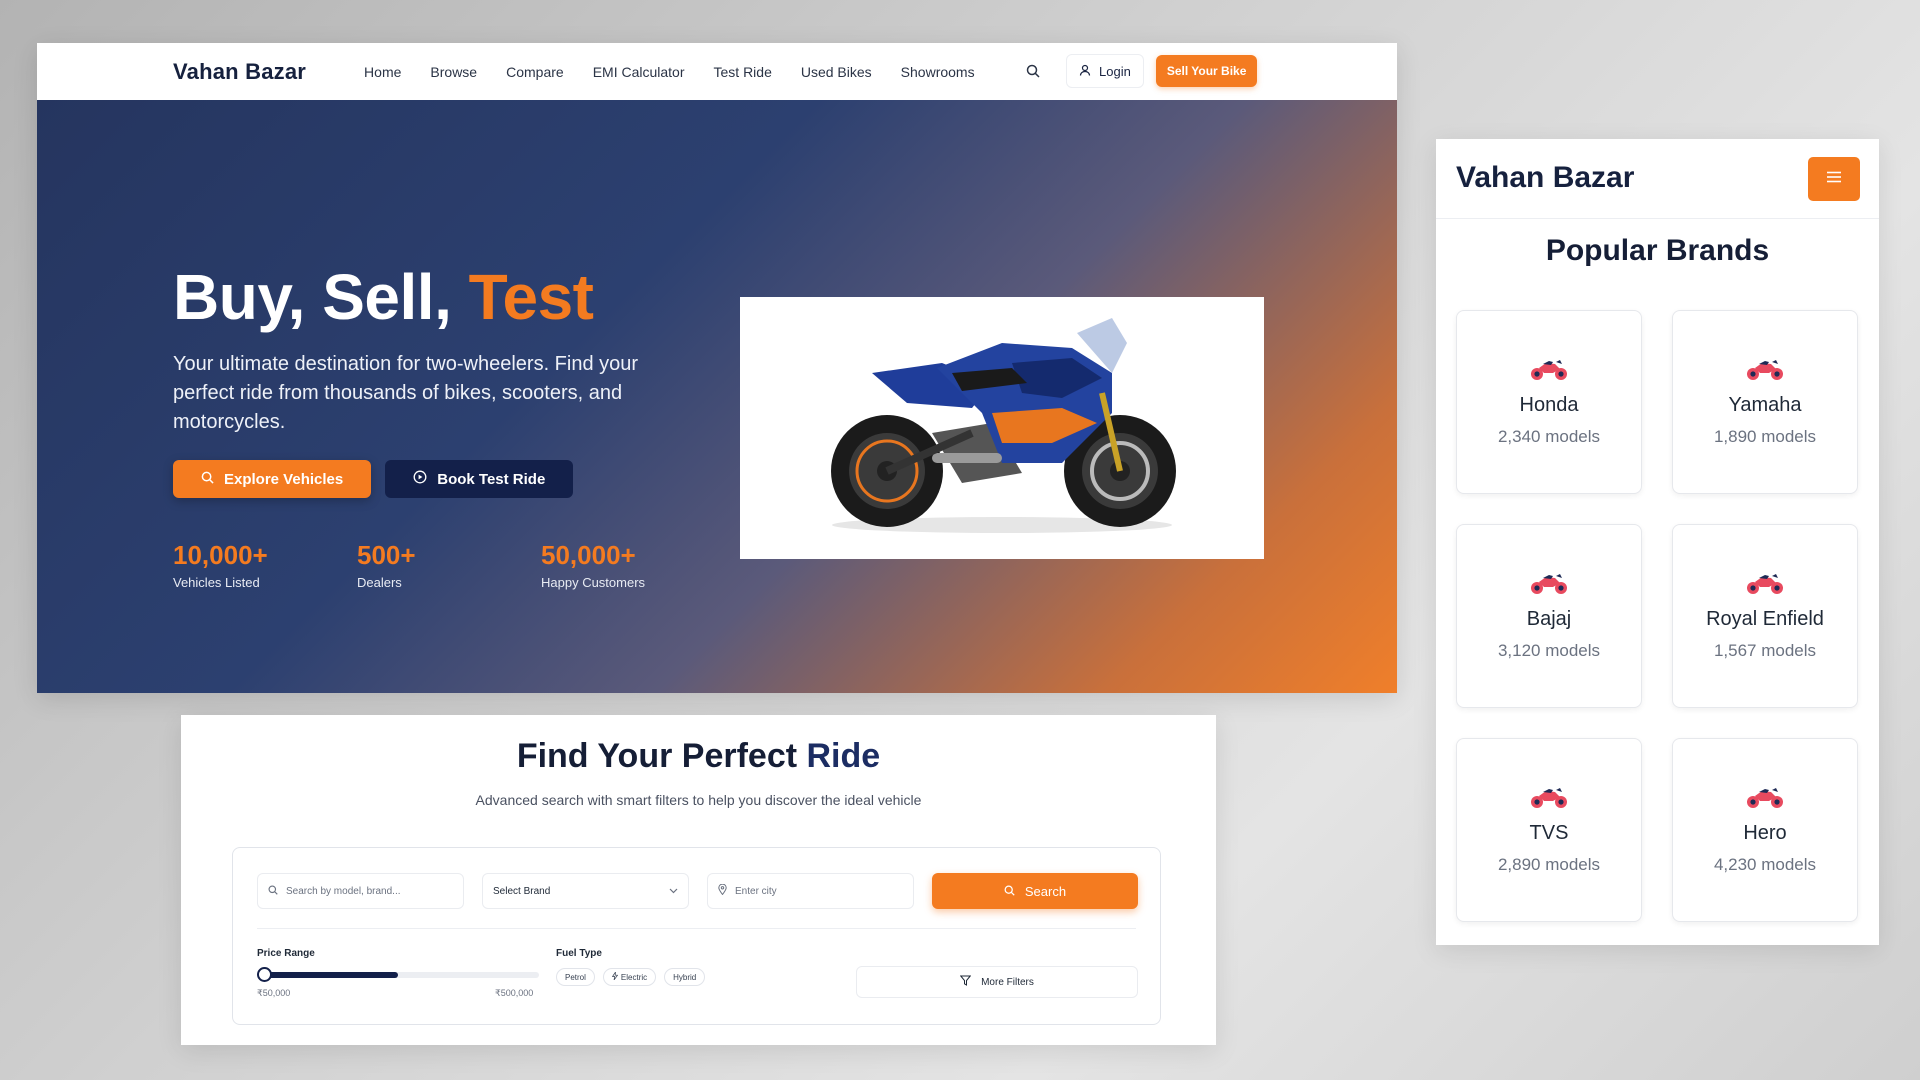 The width and height of the screenshot is (1920, 1080). I want to click on hero-title: Buy, Sell, Test, so click(383, 297).